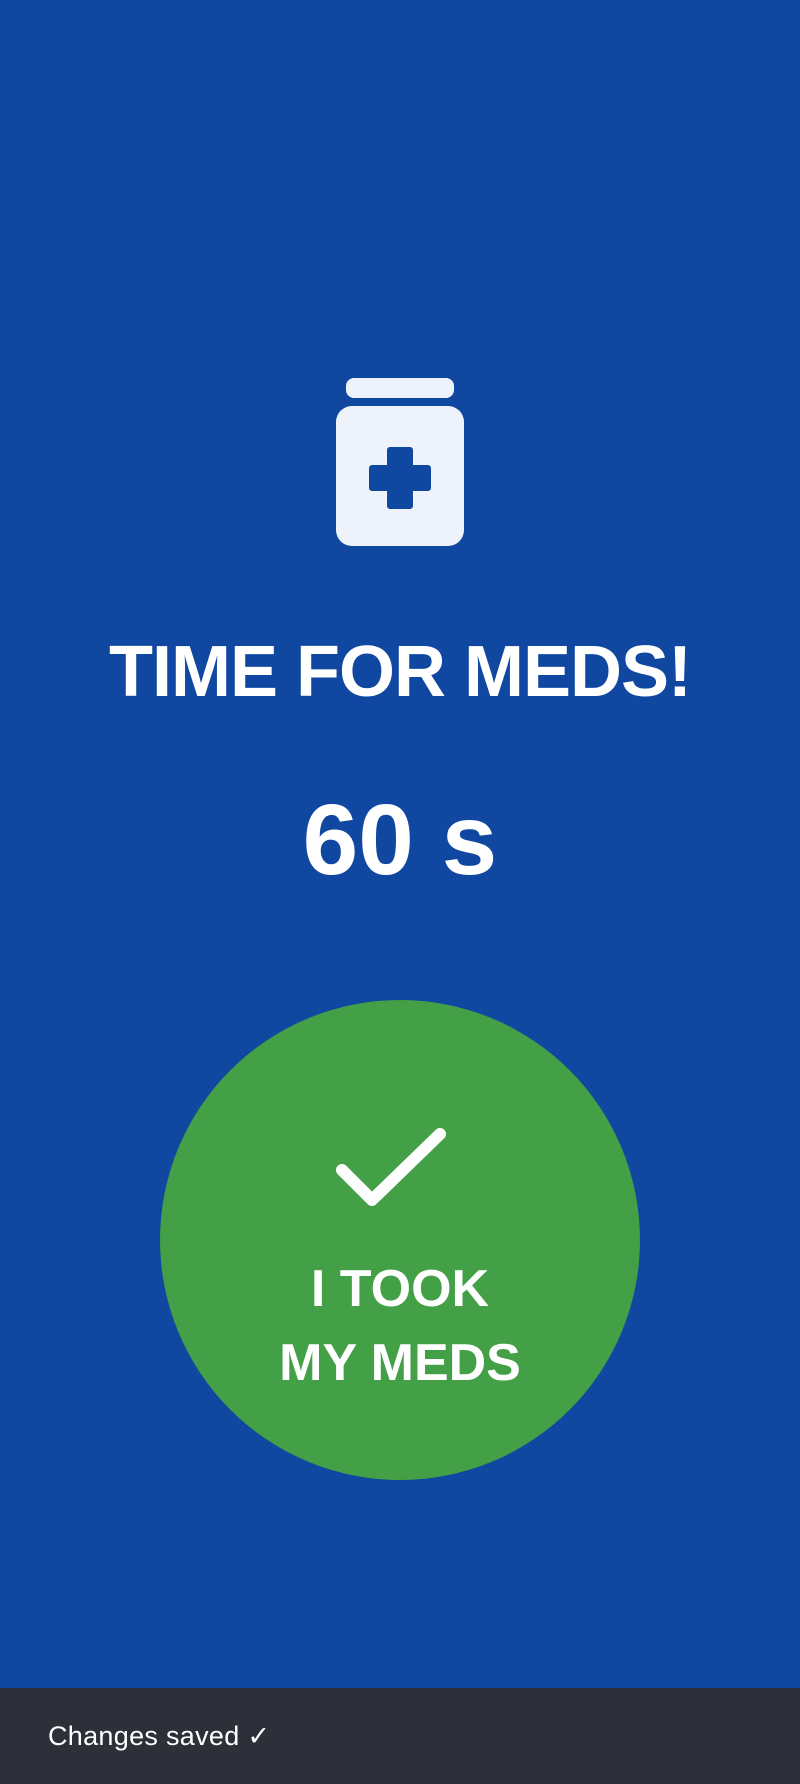 This screenshot has height=1784, width=800. Describe the element at coordinates (159, 1736) in the screenshot. I see `snackbar-message: Changes saved ✓` at that location.